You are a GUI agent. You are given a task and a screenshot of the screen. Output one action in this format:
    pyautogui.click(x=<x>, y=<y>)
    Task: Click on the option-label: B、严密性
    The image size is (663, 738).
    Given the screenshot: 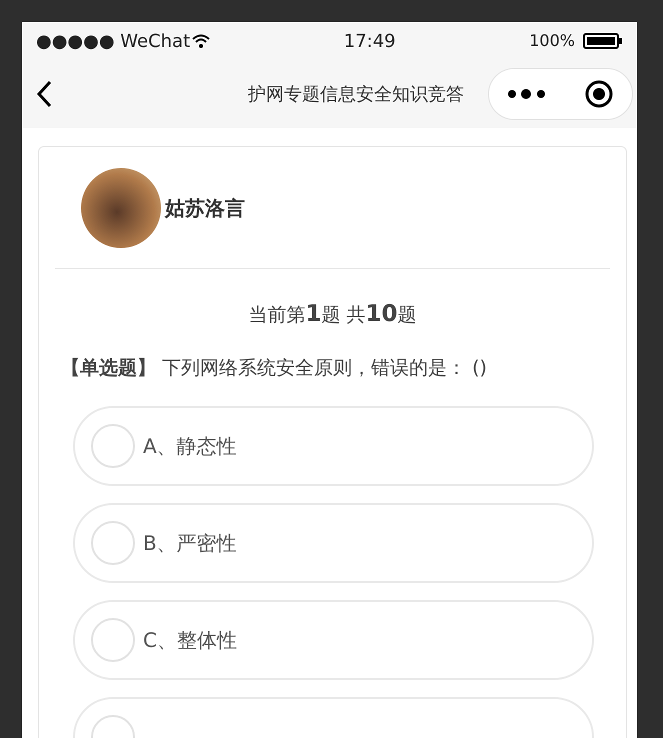 What is the action you would take?
    pyautogui.click(x=190, y=543)
    